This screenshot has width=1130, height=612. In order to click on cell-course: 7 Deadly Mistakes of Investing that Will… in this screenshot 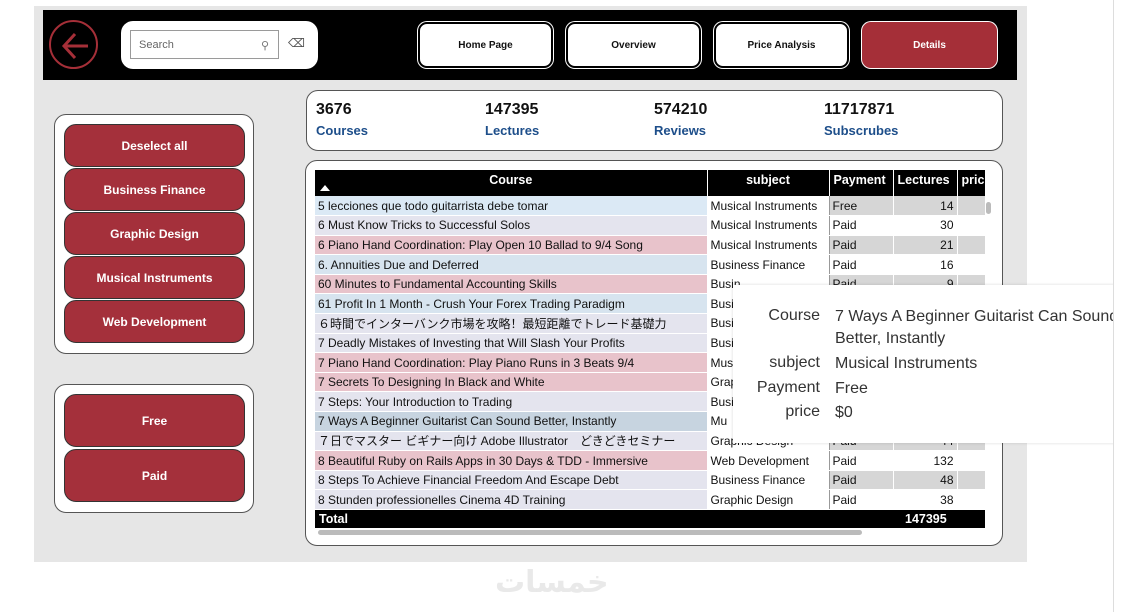, I will do `click(511, 343)`.